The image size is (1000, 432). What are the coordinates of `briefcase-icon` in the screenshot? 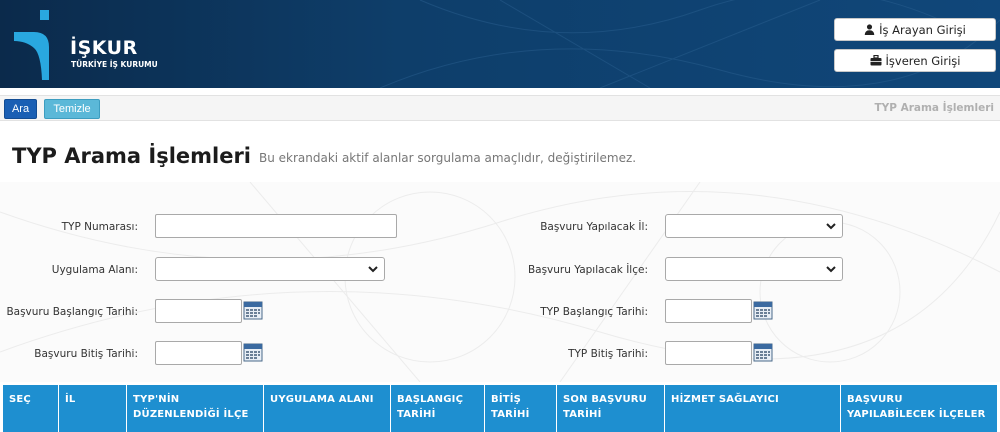 It's located at (875, 60).